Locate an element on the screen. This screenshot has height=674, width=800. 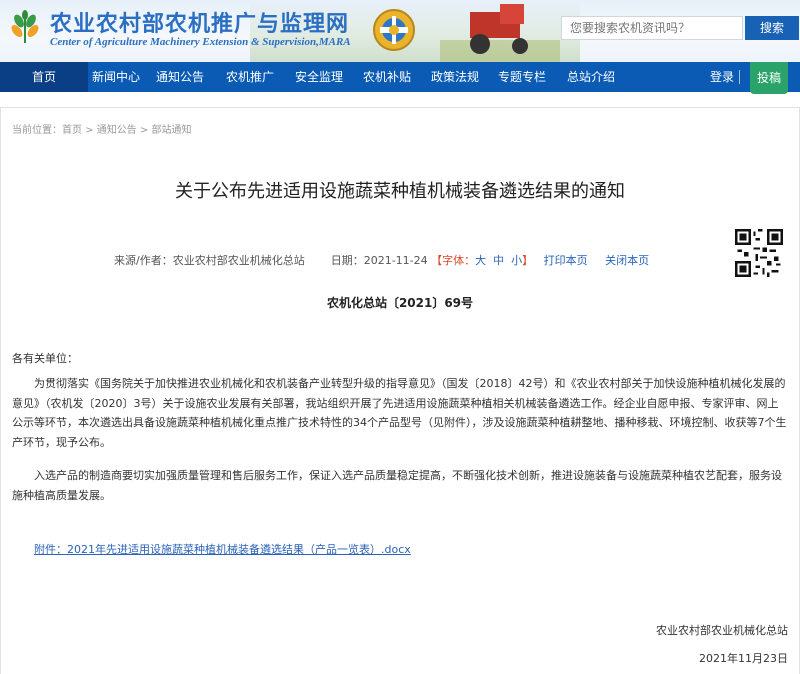
attachment-link: 附件：2021年先进适用设施蔬菜种植机械装备遴选结果（产品一览表）.docx is located at coordinates (222, 549).